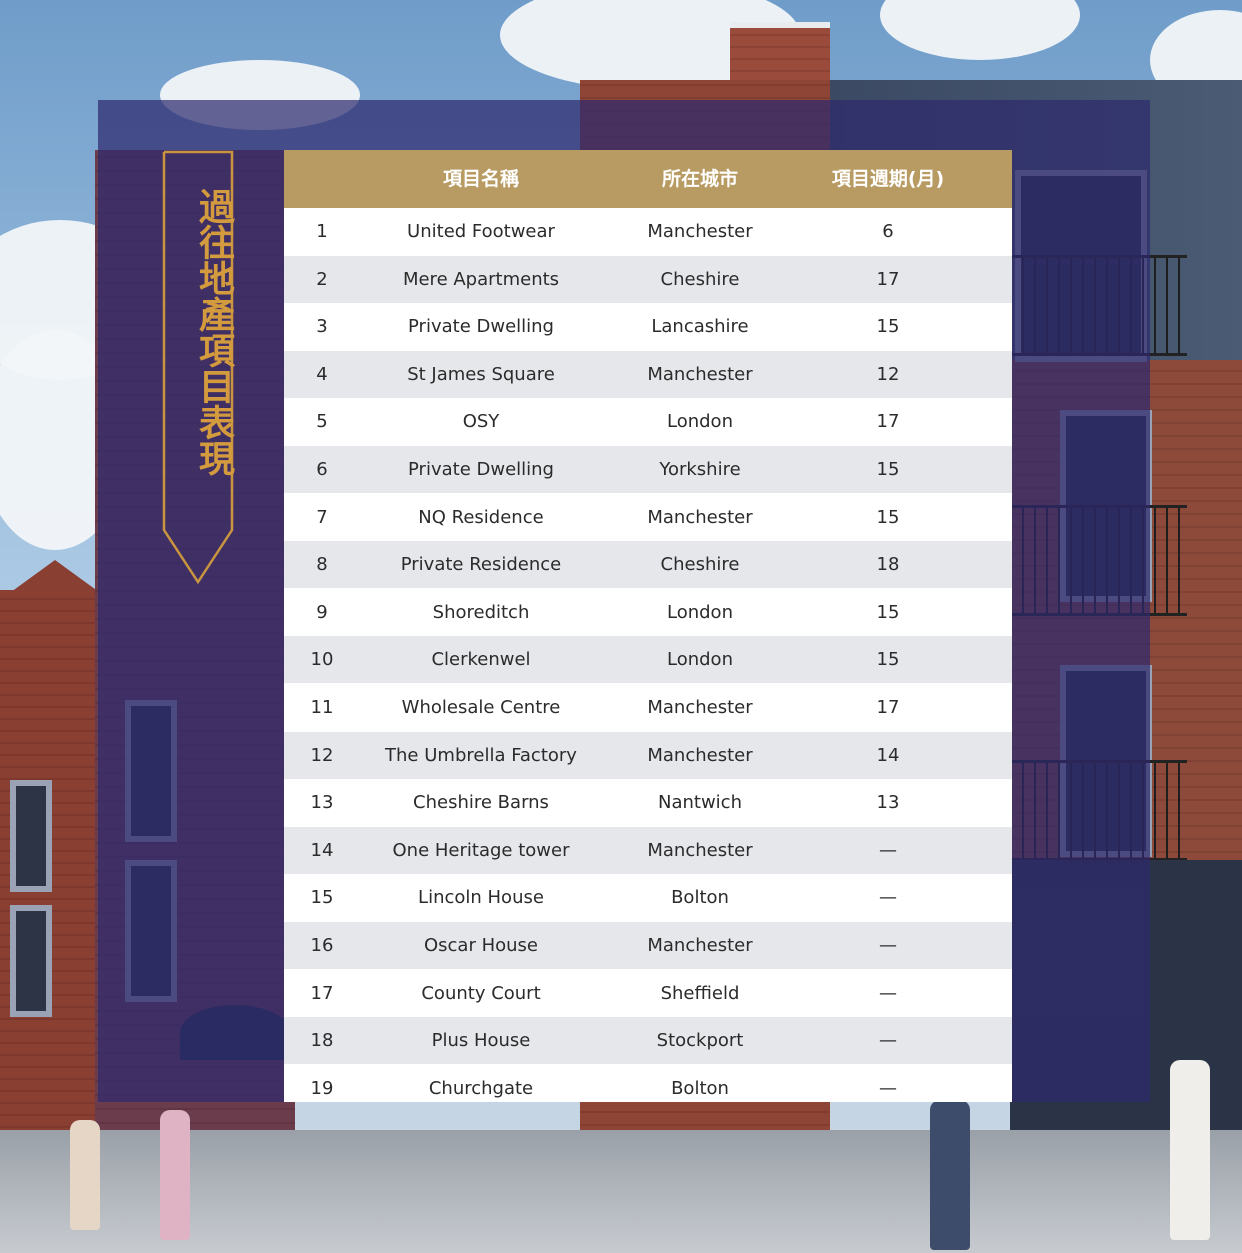 Image resolution: width=1242 pixels, height=1253 pixels. I want to click on row-number: 15, so click(322, 898).